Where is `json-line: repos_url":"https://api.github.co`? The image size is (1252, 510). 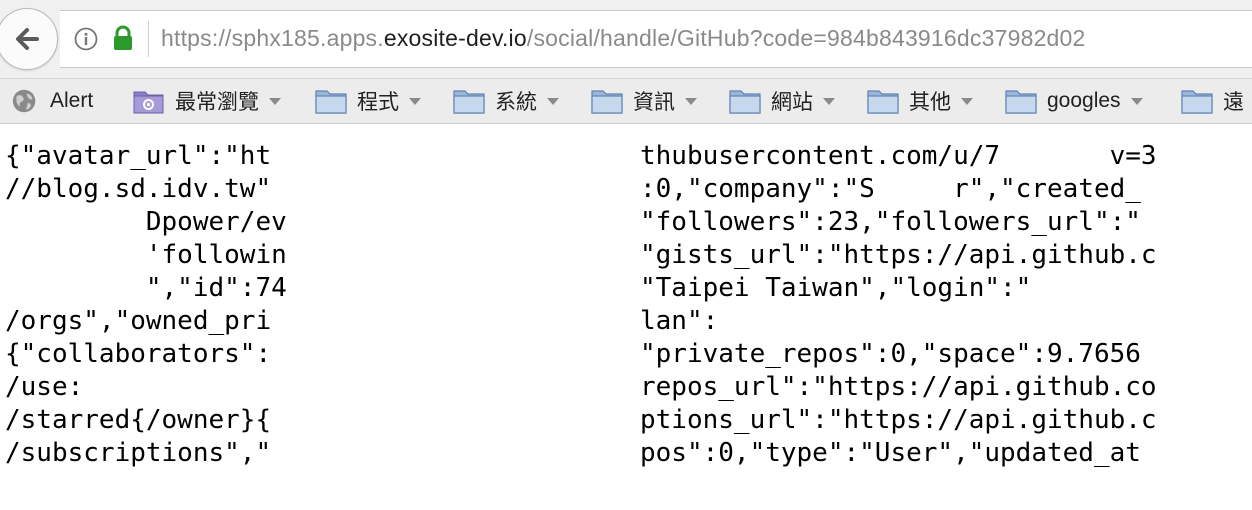 json-line: repos_url":"https://api.github.co is located at coordinates (898, 387).